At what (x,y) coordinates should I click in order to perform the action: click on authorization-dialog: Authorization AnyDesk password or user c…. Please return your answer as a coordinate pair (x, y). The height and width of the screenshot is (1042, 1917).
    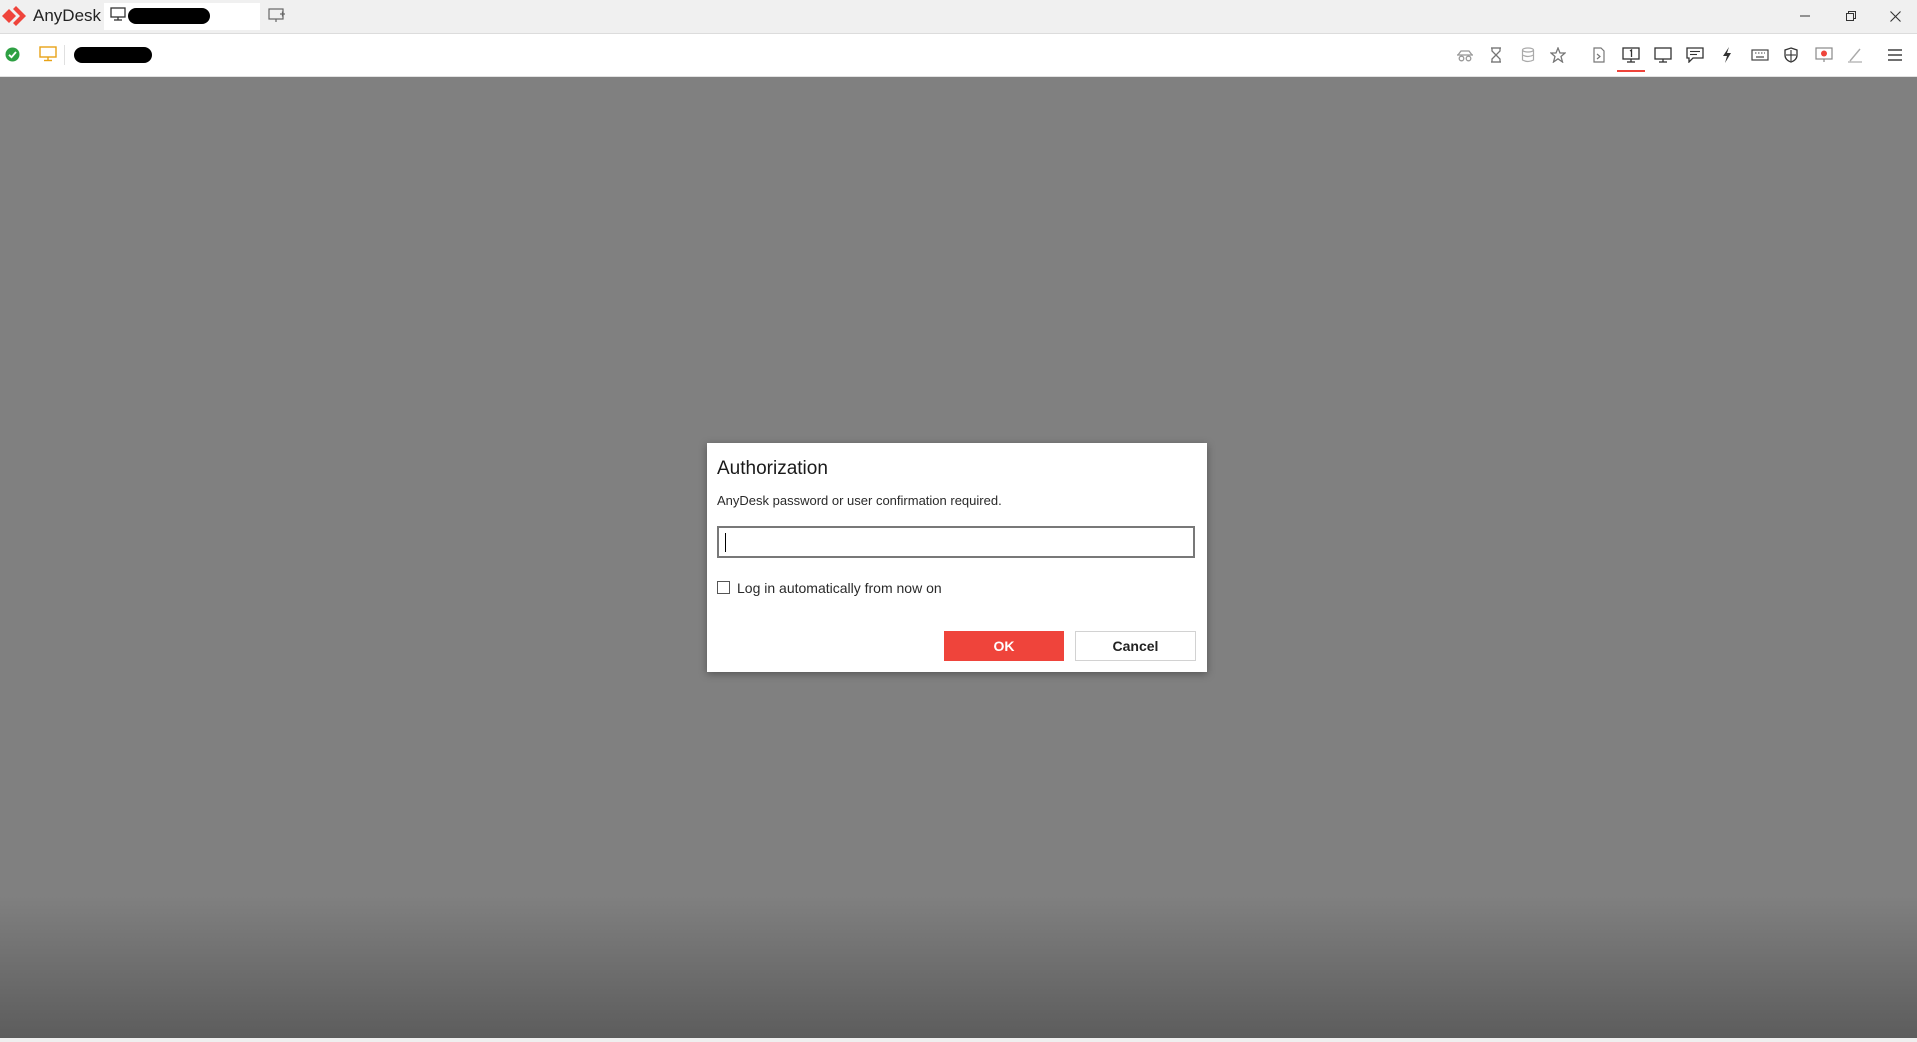
    Looking at the image, I should click on (957, 557).